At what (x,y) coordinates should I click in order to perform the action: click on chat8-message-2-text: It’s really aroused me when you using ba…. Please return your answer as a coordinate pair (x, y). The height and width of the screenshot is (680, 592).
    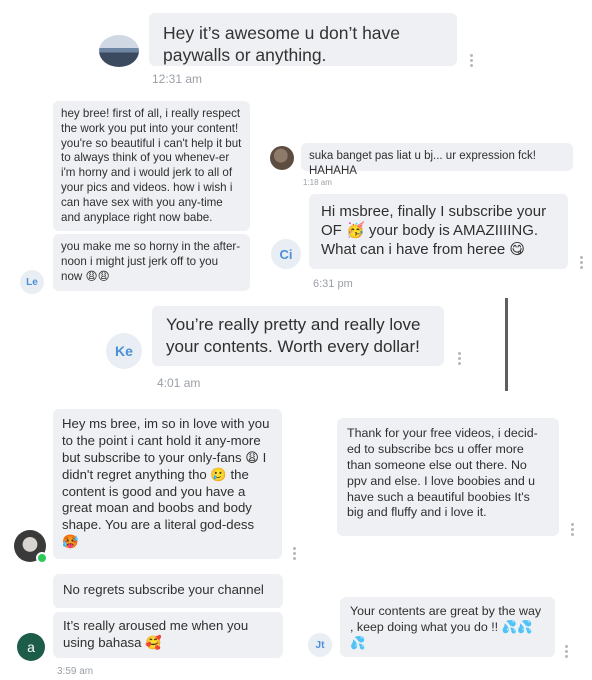
    Looking at the image, I should click on (156, 634).